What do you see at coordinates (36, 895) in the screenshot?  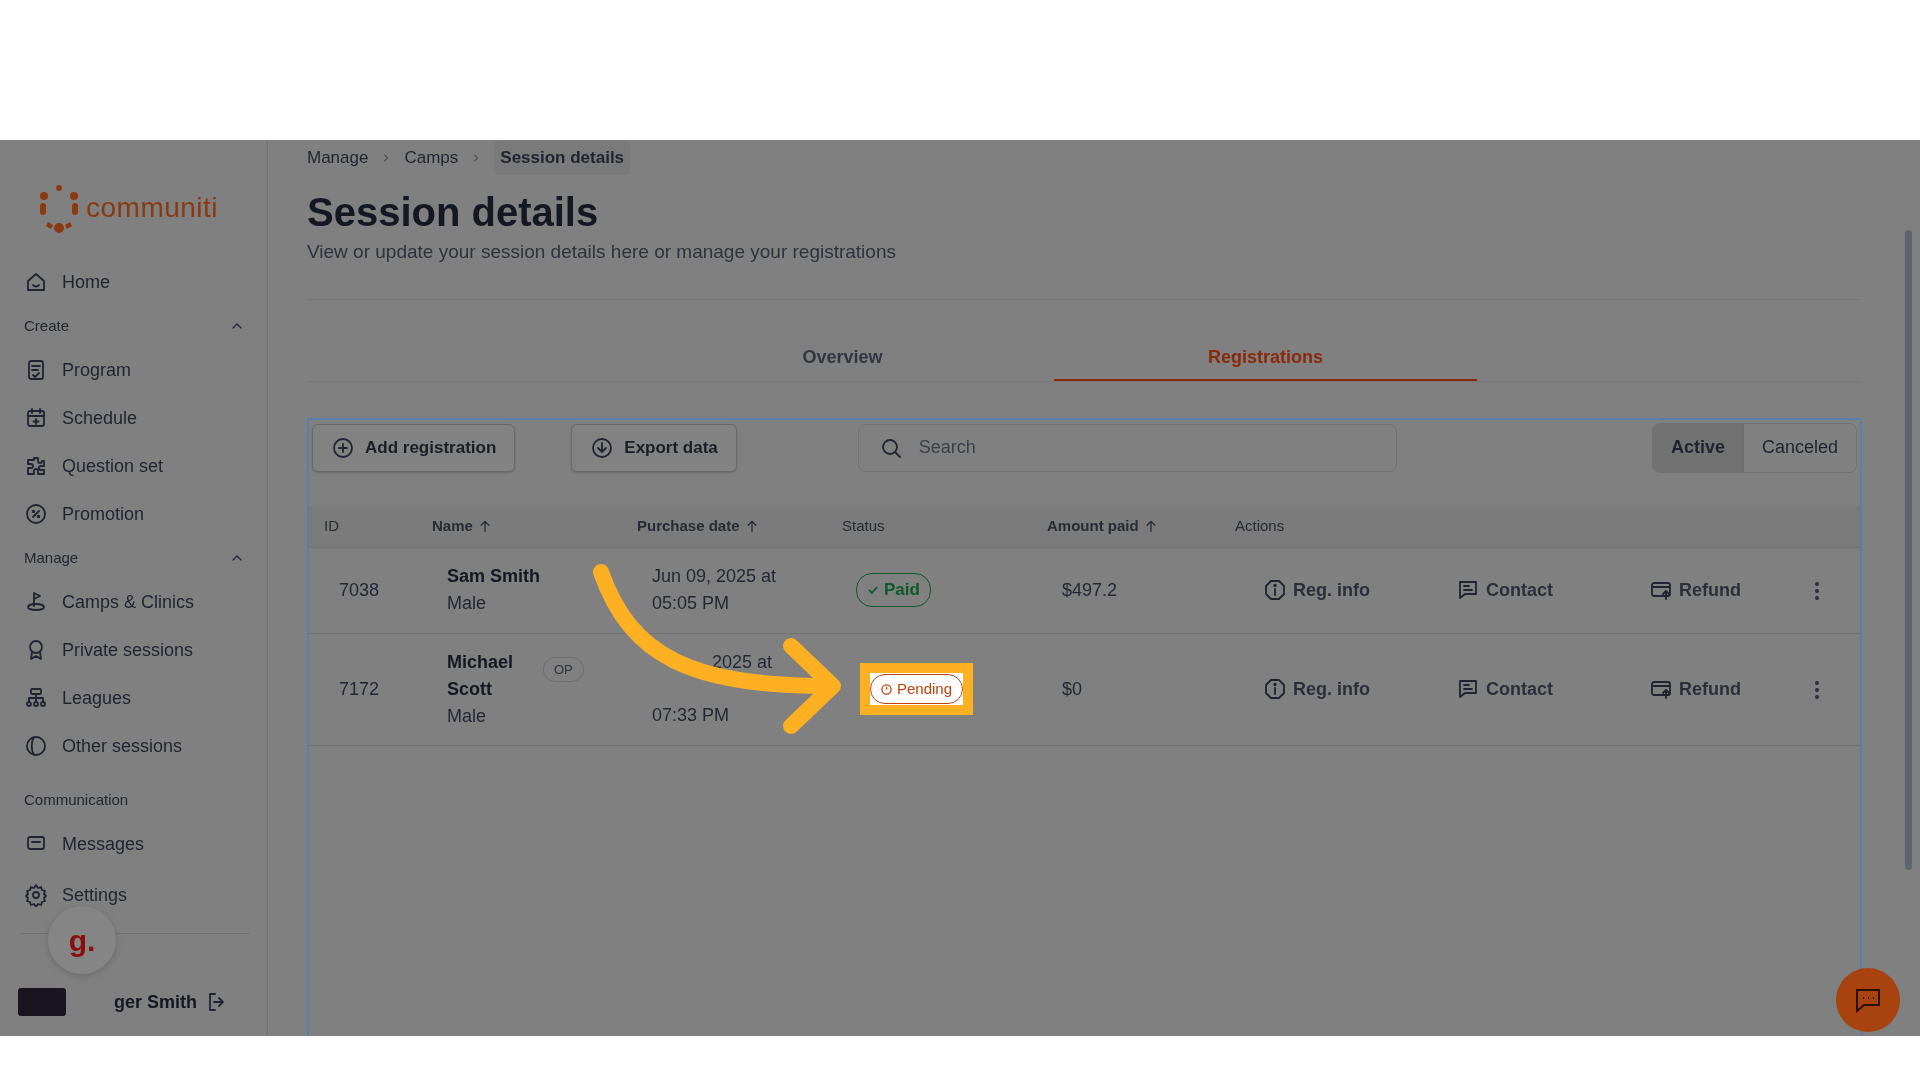 I see `settings-icon` at bounding box center [36, 895].